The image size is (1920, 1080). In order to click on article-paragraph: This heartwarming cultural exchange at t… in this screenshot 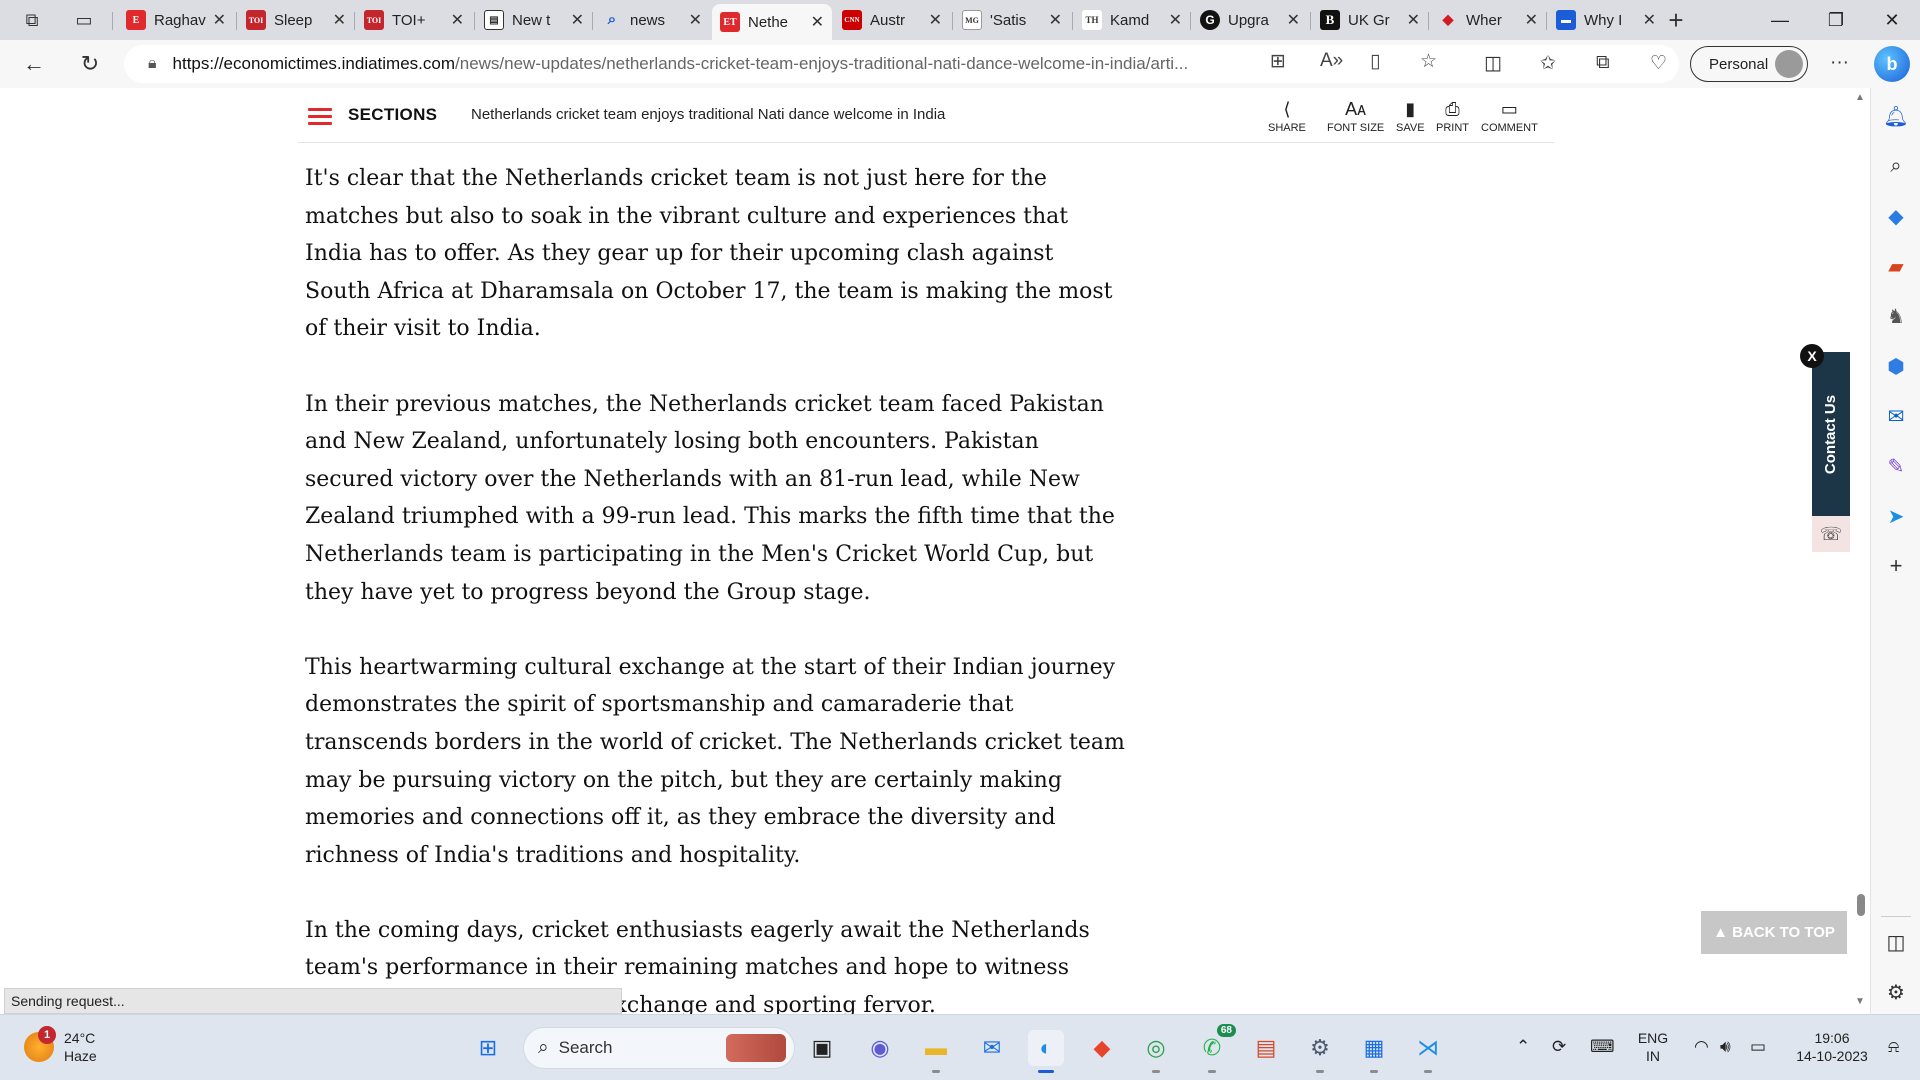, I will do `click(715, 761)`.